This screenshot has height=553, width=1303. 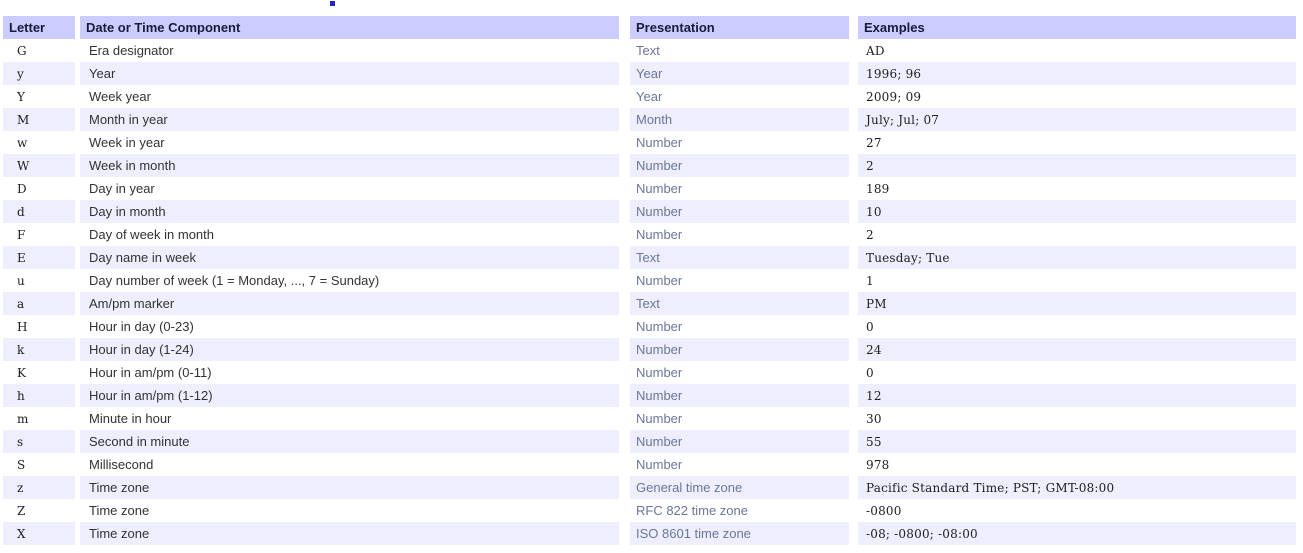 I want to click on cell-presentation: ISO 8601 time zone, so click(x=739, y=533).